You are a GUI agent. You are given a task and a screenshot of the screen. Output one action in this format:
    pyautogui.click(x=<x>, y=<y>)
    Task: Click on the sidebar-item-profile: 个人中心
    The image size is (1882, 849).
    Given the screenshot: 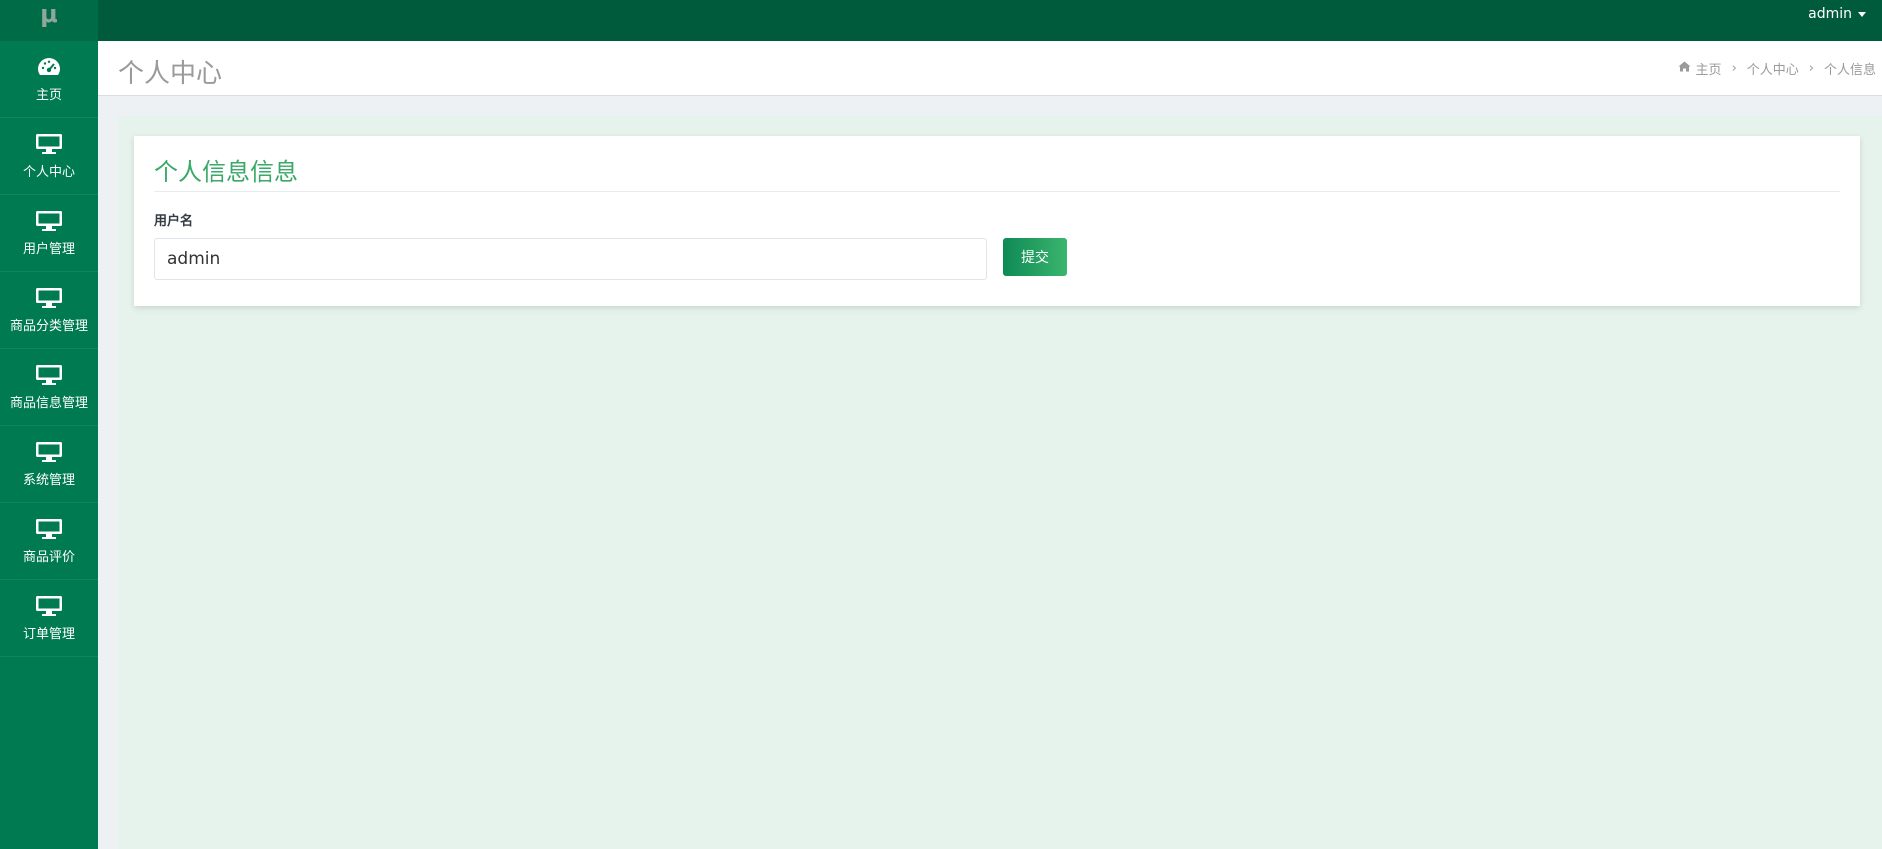 What is the action you would take?
    pyautogui.click(x=49, y=156)
    